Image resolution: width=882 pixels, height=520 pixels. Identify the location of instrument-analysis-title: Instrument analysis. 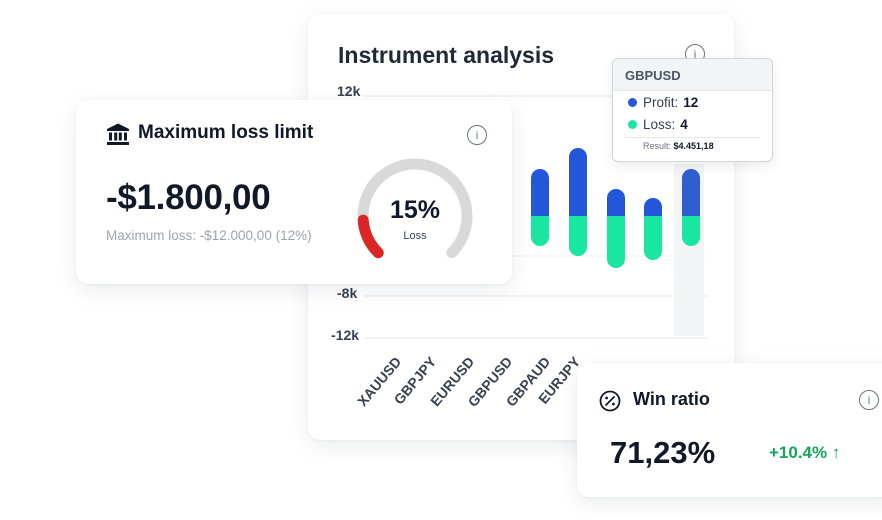
(446, 55).